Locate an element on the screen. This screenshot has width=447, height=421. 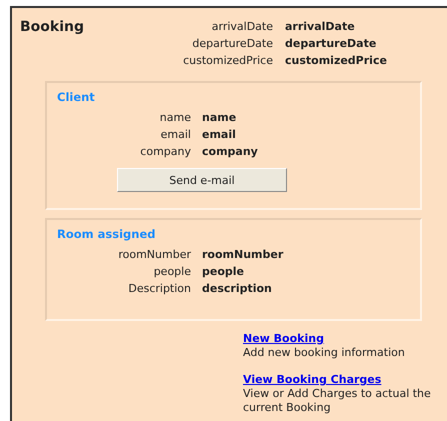
panel-title: Booking is located at coordinates (53, 27).